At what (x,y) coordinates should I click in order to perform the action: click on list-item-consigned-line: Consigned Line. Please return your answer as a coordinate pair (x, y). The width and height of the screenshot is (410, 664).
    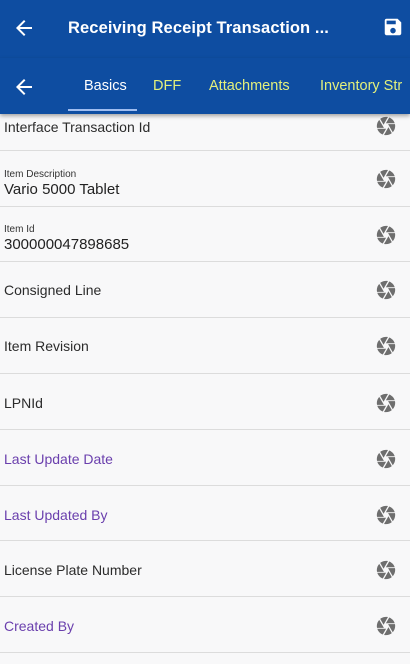
    Looking at the image, I should click on (205, 290).